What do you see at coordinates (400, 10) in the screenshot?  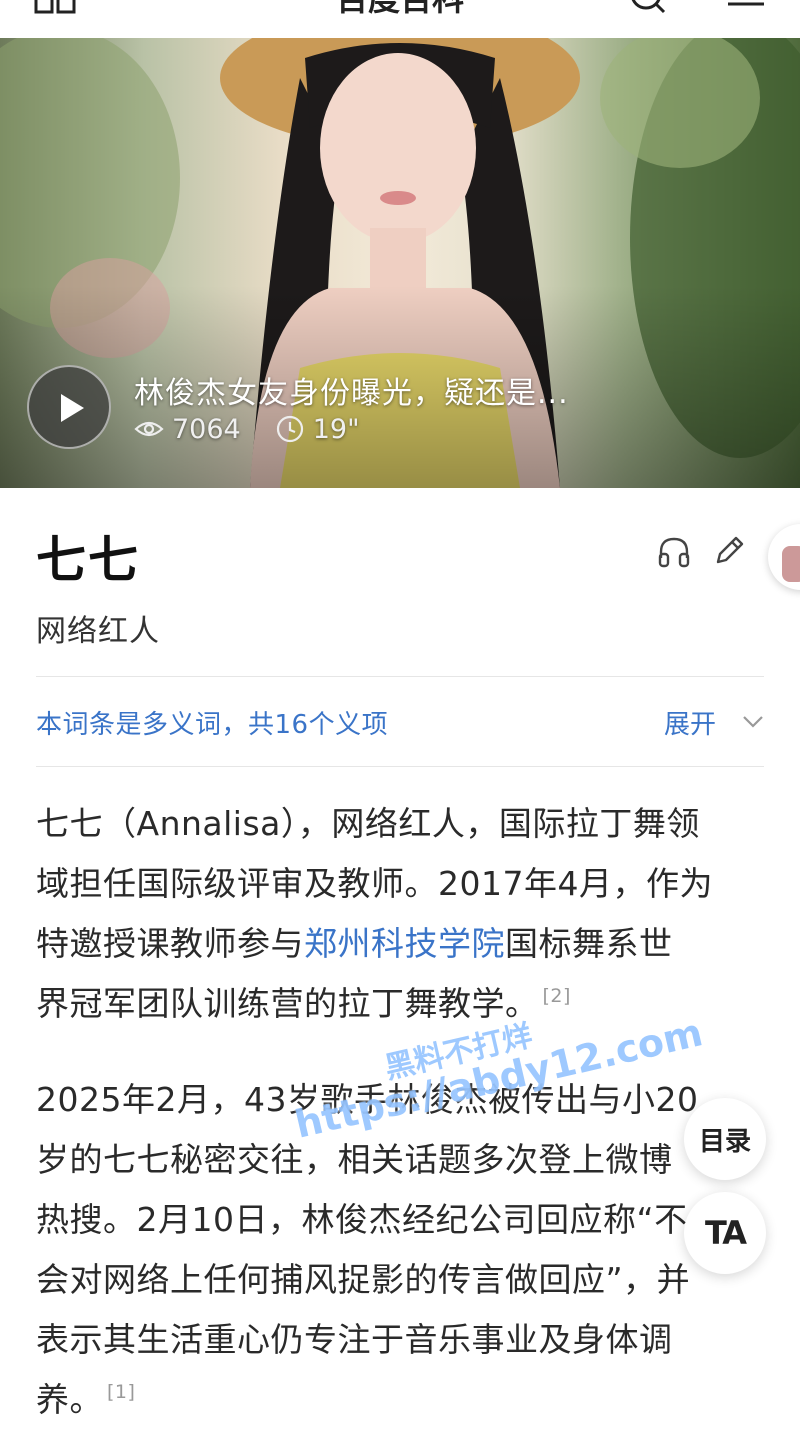 I see `app-title: 百度百科` at bounding box center [400, 10].